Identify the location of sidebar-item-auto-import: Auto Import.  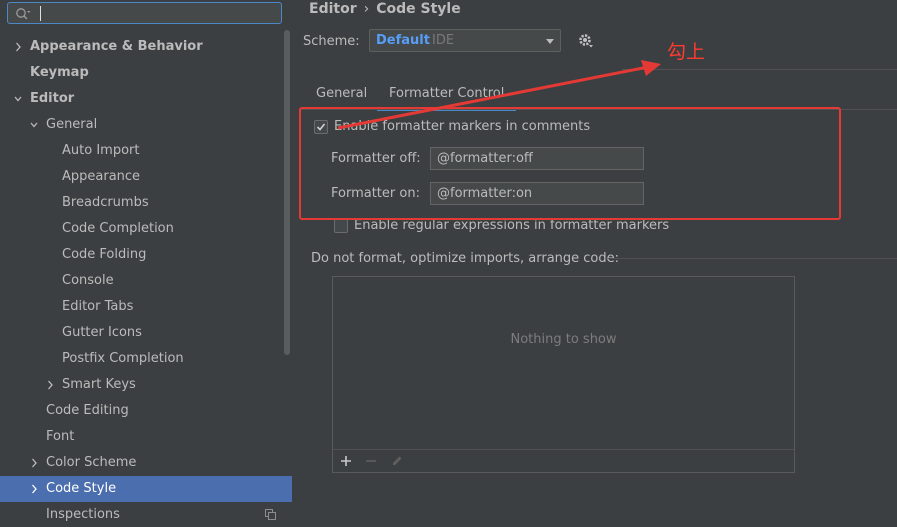
(146, 151).